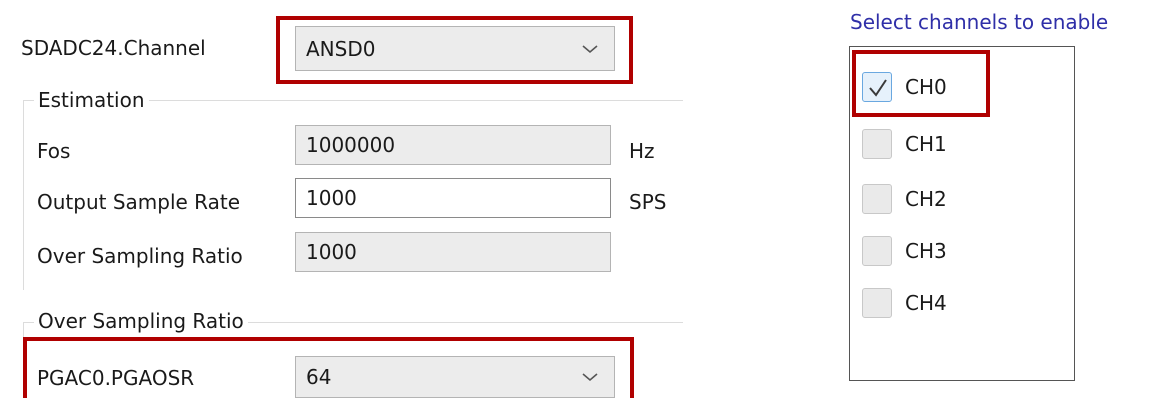  What do you see at coordinates (453, 145) in the screenshot?
I see `fos-field: 1000000` at bounding box center [453, 145].